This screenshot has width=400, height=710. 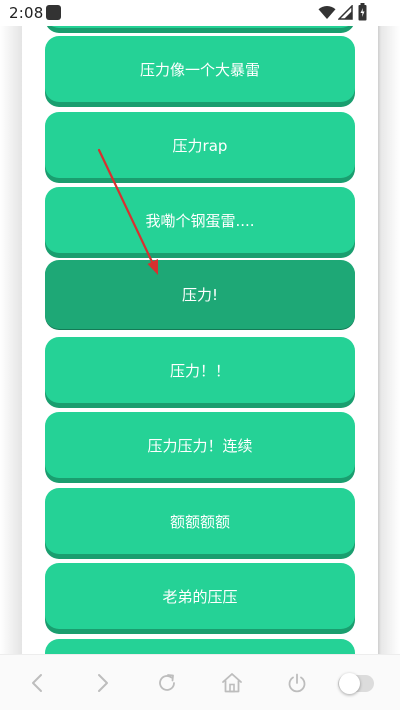 I want to click on battery-icon, so click(x=362, y=12).